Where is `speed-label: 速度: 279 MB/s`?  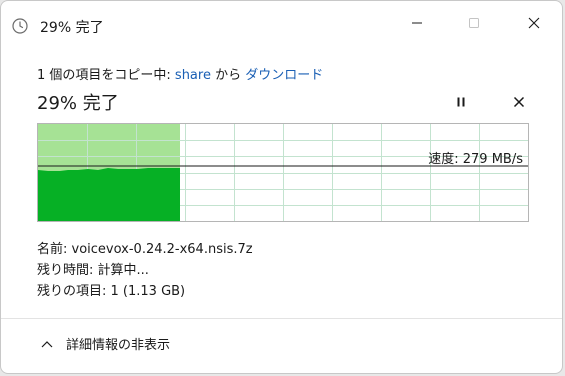 speed-label: 速度: 279 MB/s is located at coordinates (475, 159).